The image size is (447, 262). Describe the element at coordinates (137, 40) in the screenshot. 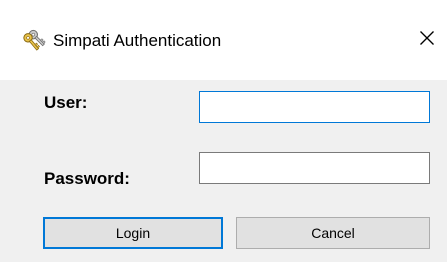

I see `window-title: Simpati Authentication` at that location.